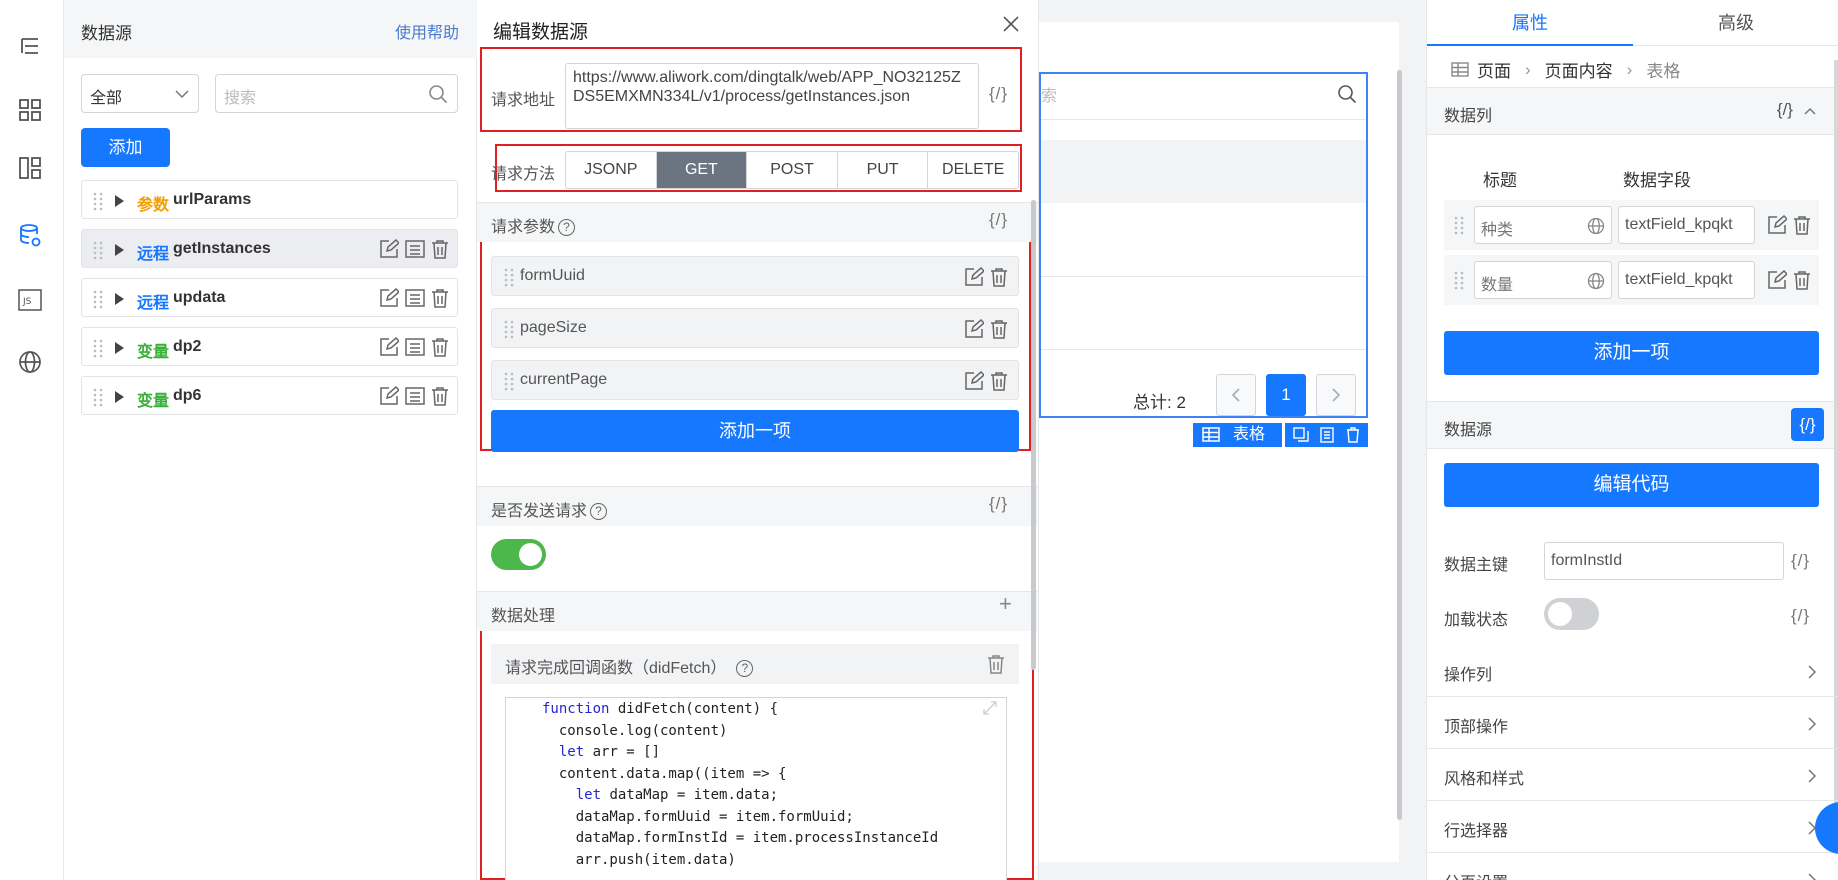 The width and height of the screenshot is (1838, 880). What do you see at coordinates (1579, 69) in the screenshot?
I see `breadcrumb-content: 页面内容` at bounding box center [1579, 69].